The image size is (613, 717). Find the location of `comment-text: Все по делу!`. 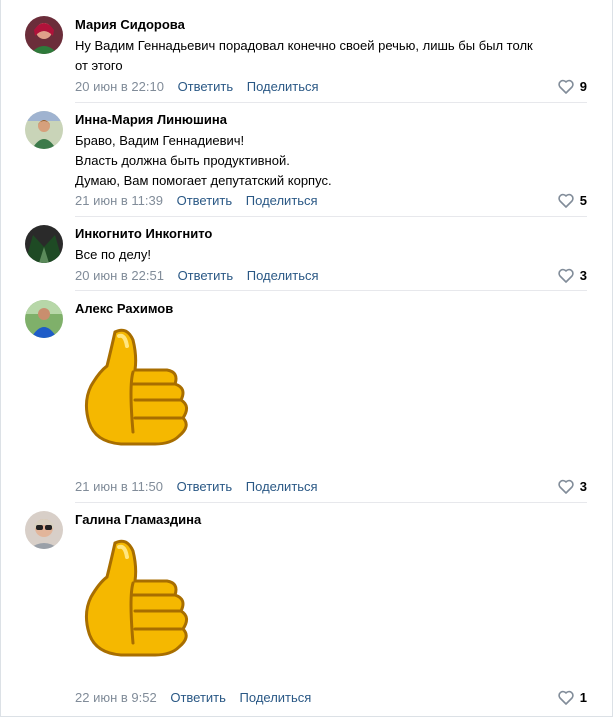

comment-text: Все по делу! is located at coordinates (331, 255).